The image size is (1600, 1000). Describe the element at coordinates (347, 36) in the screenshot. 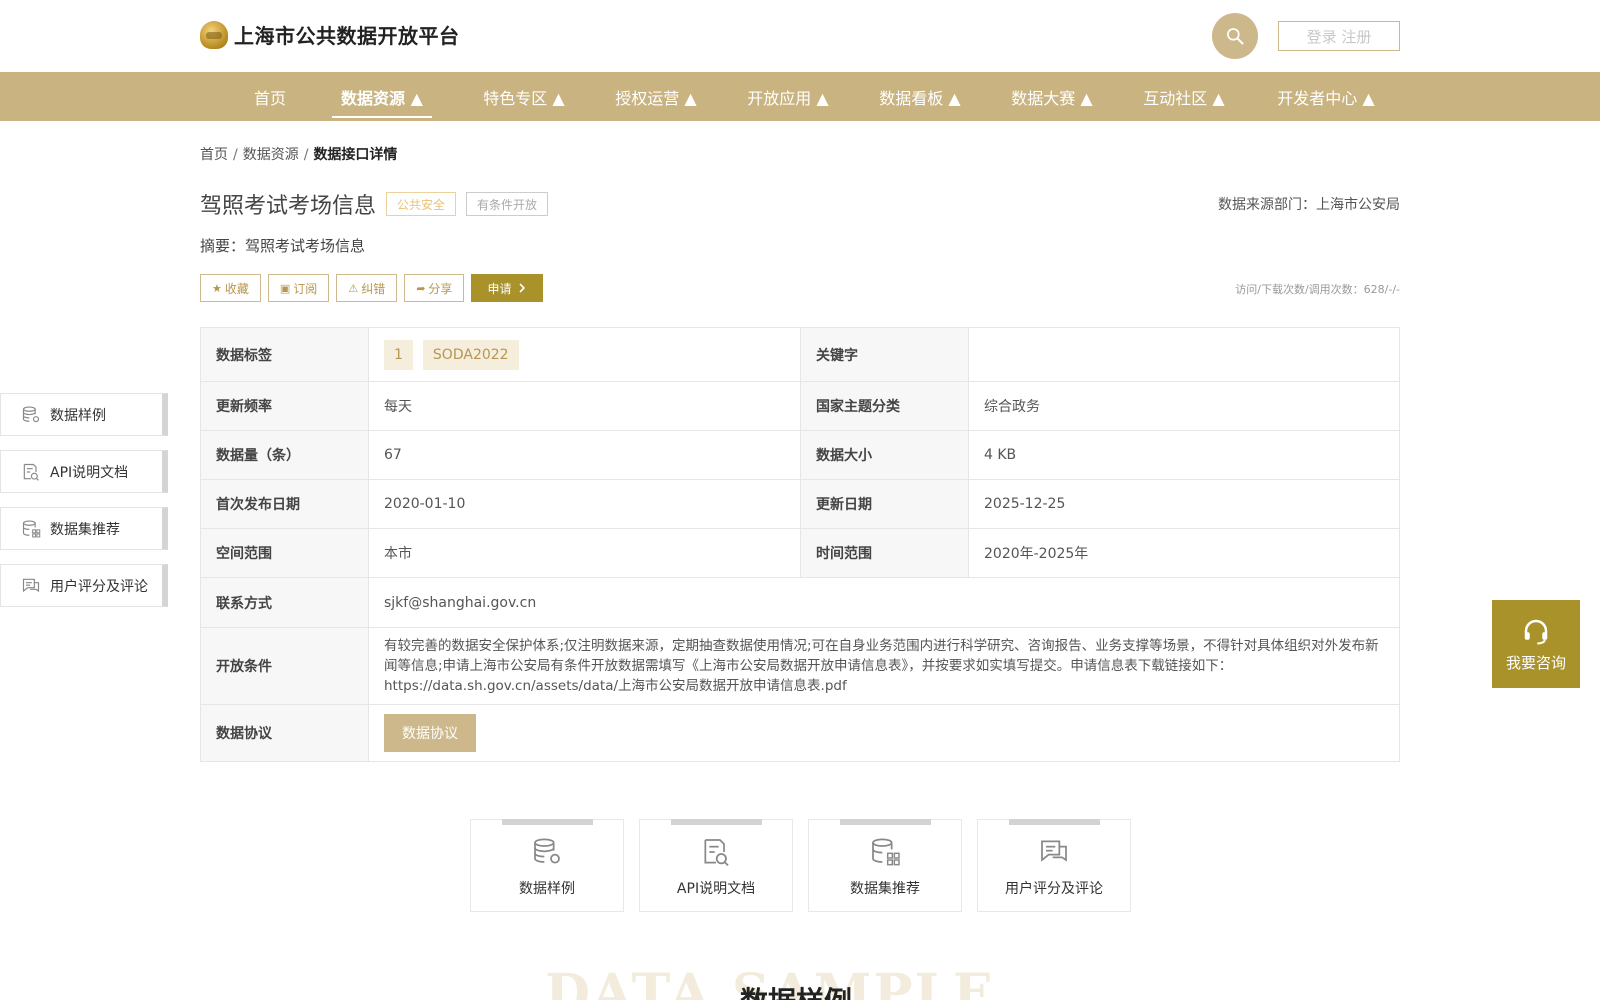

I see `site-title: 上海市公共数据开放平台` at that location.